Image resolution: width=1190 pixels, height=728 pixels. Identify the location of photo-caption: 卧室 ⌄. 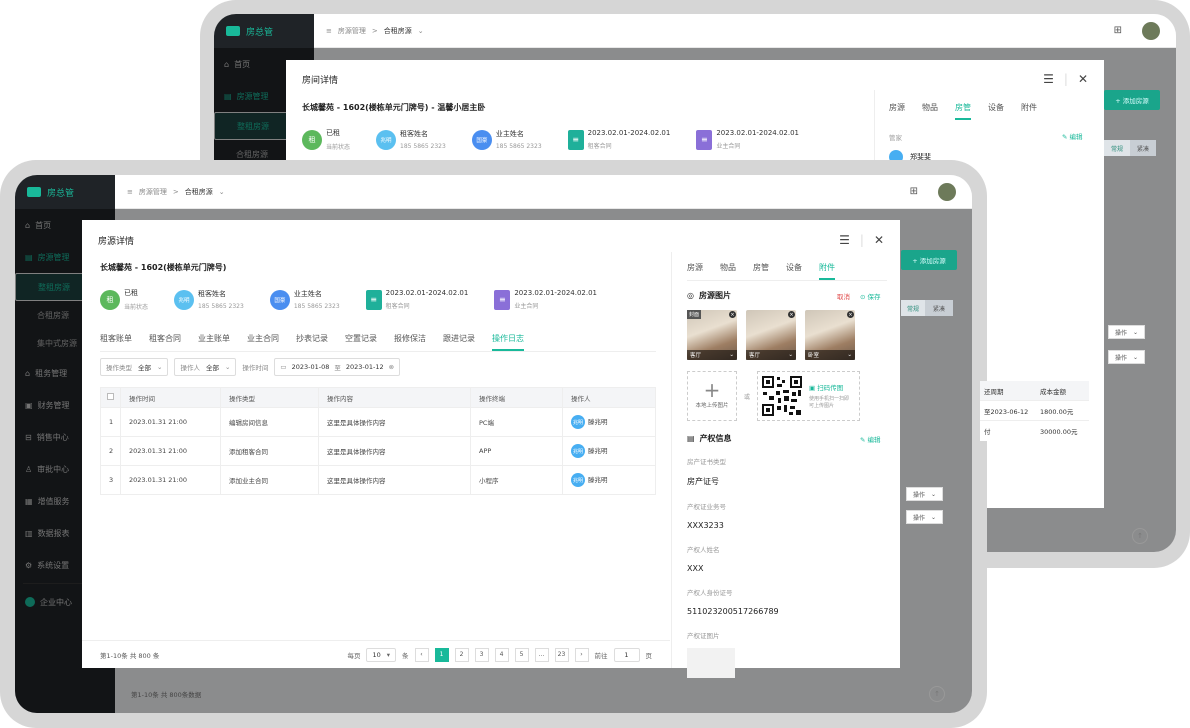
(830, 355).